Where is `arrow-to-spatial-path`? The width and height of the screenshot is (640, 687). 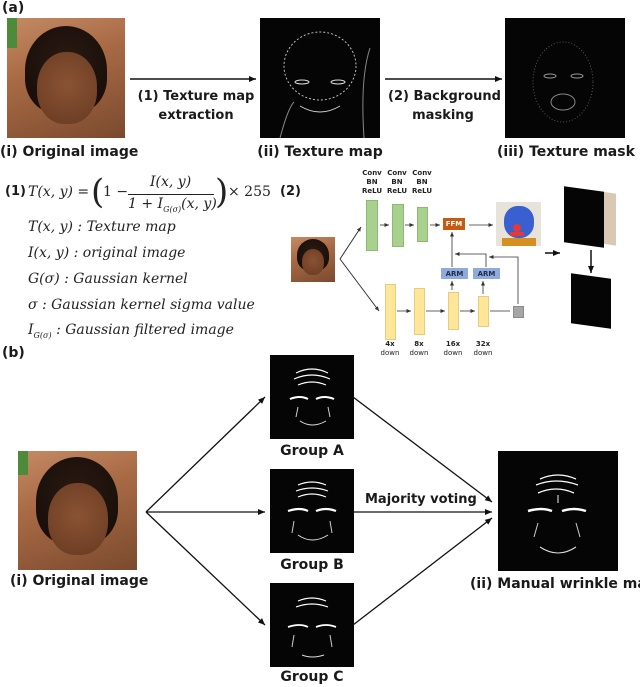 arrow-to-spatial-path is located at coordinates (350, 243).